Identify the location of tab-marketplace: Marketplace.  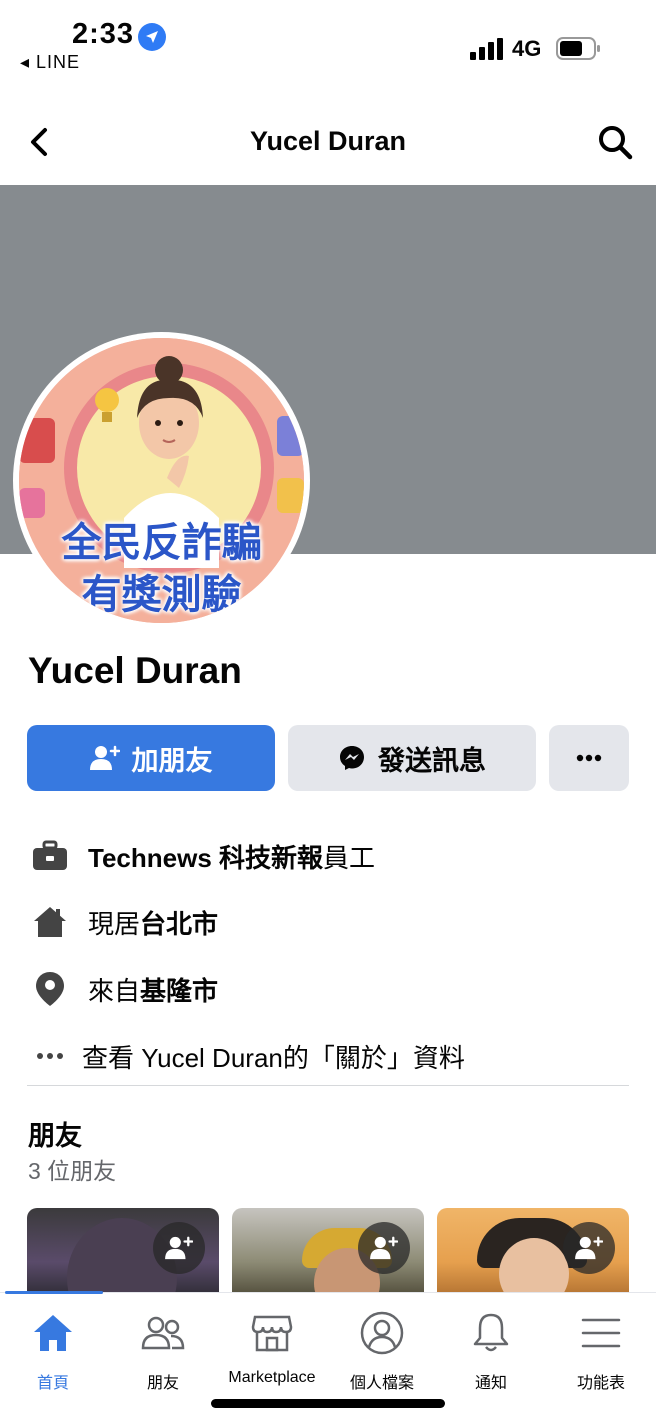
(272, 1348).